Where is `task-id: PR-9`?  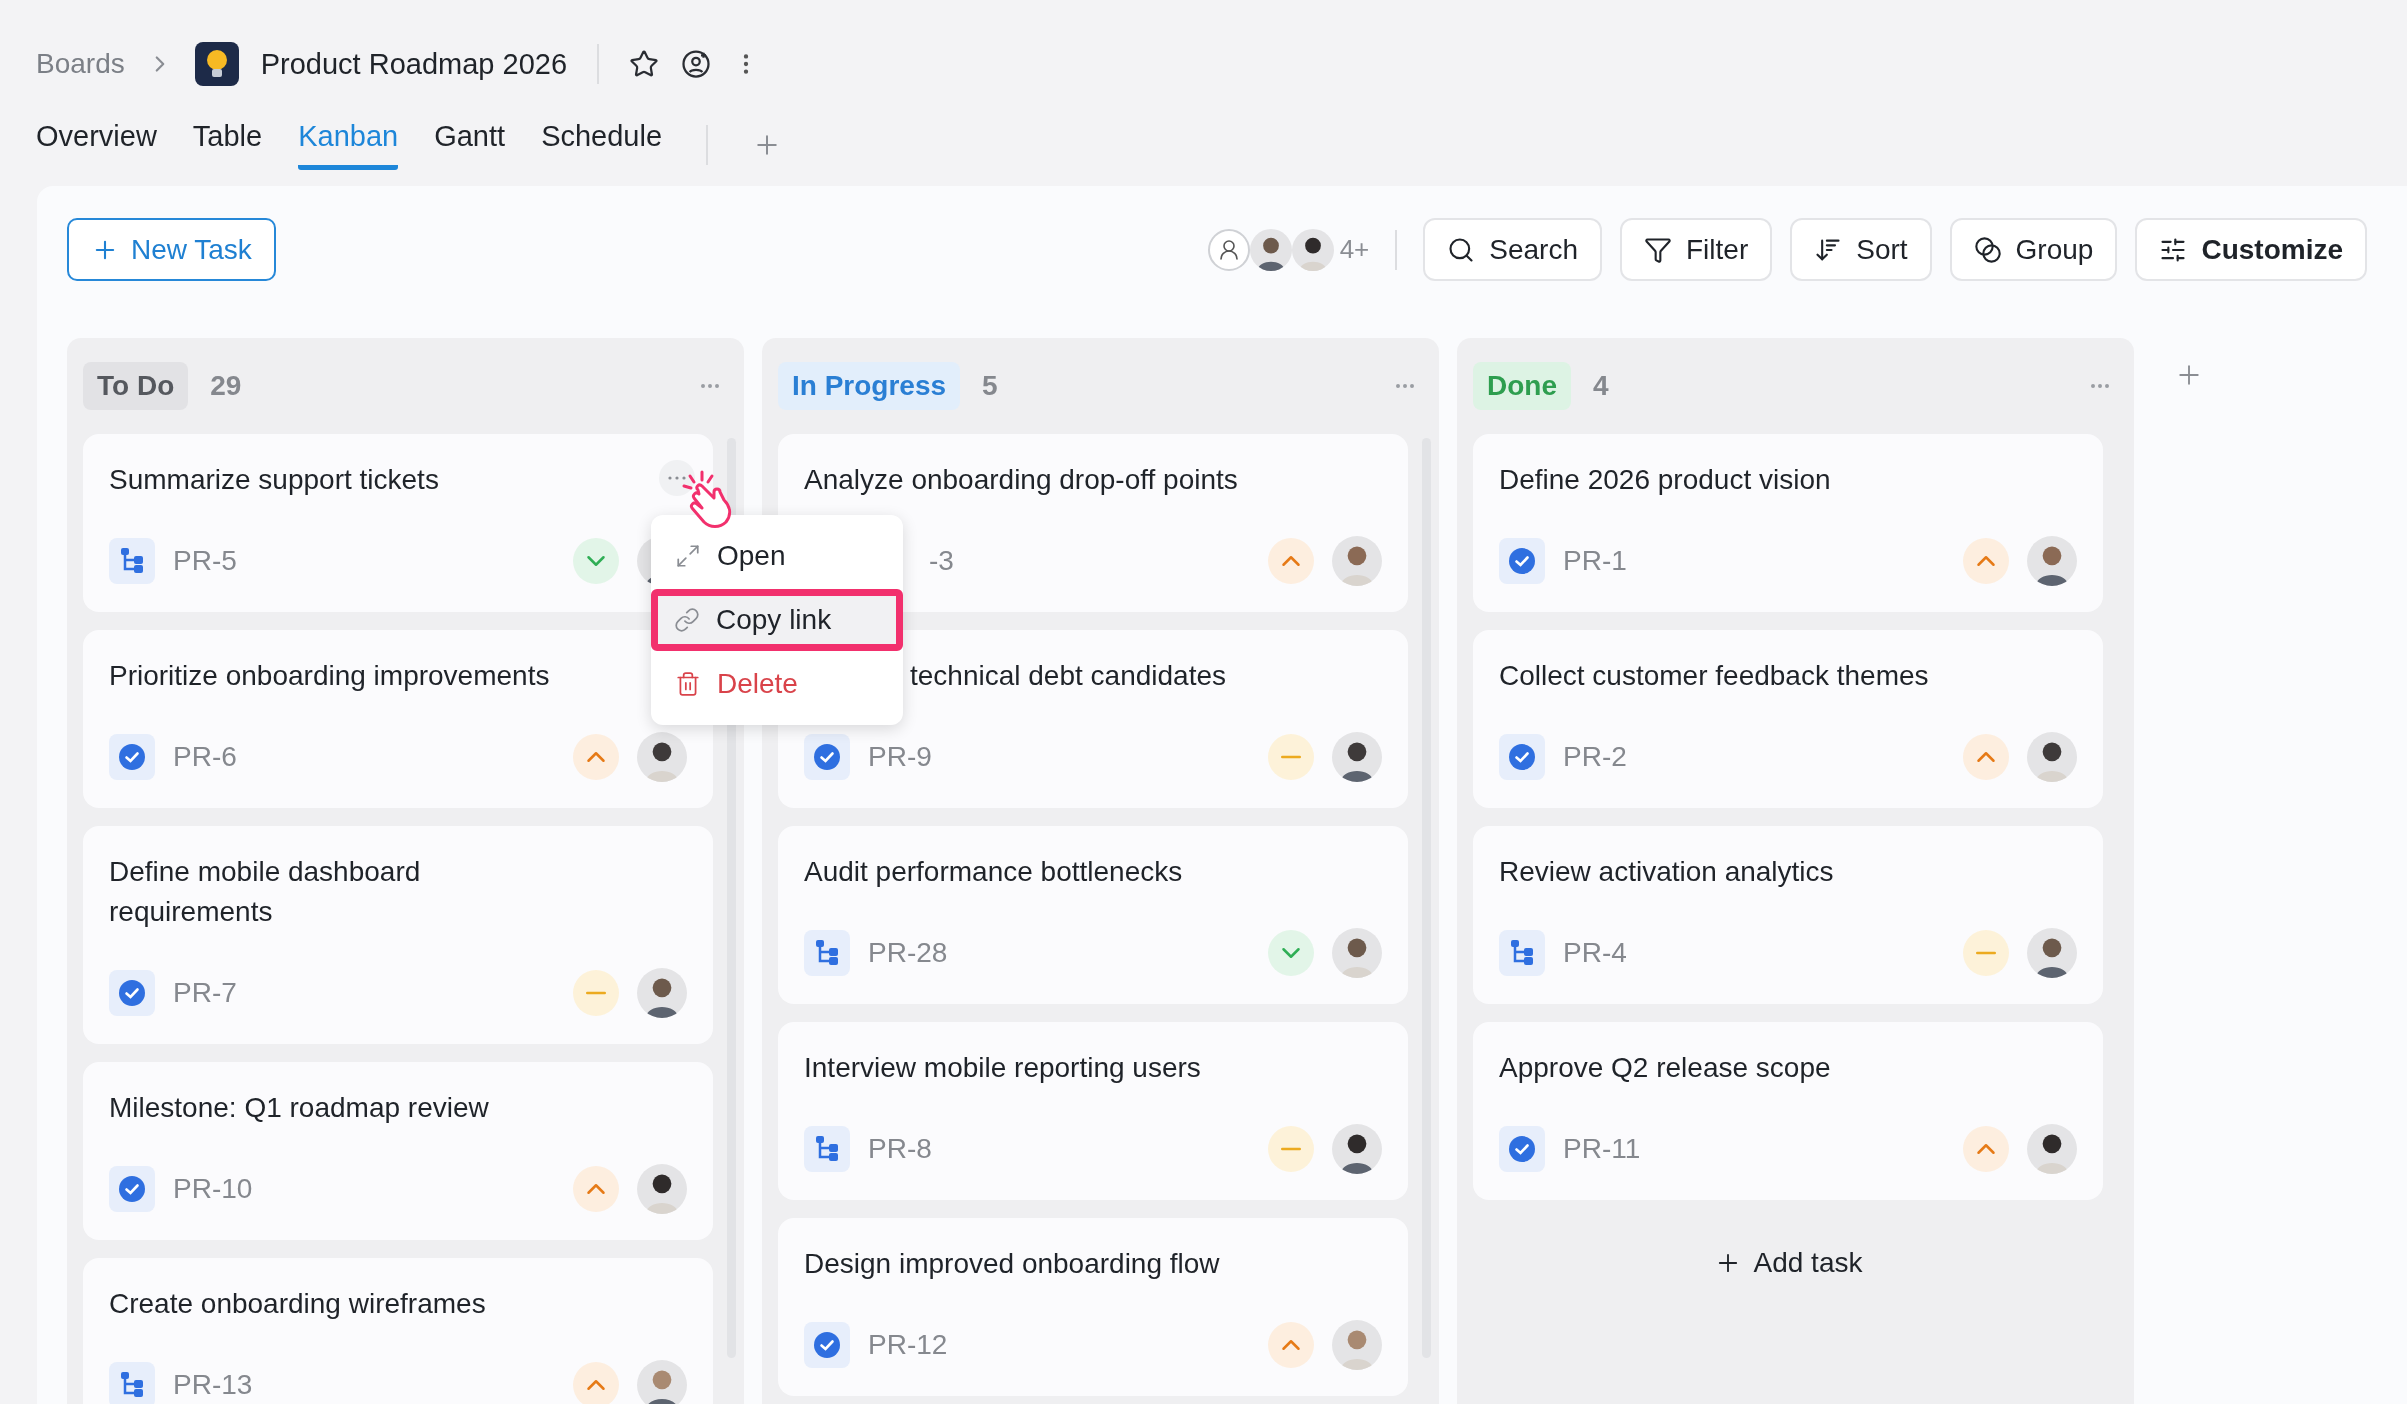 task-id: PR-9 is located at coordinates (900, 757).